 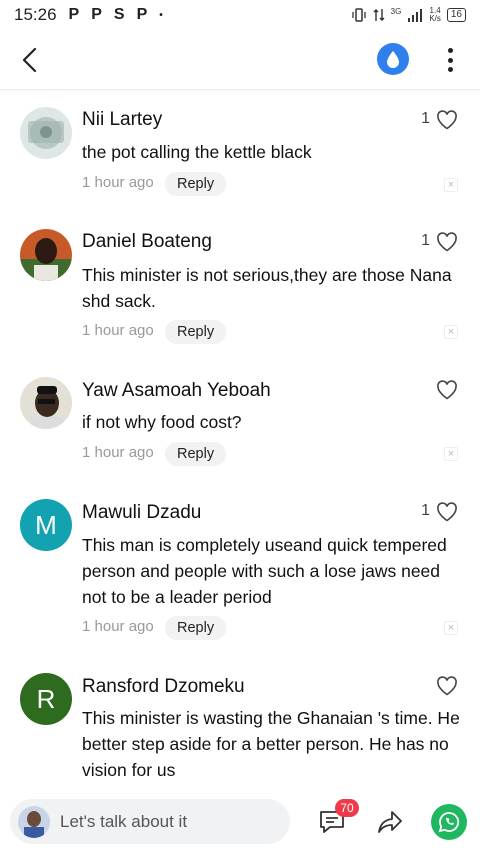 I want to click on whatsapp-icon, so click(x=449, y=822).